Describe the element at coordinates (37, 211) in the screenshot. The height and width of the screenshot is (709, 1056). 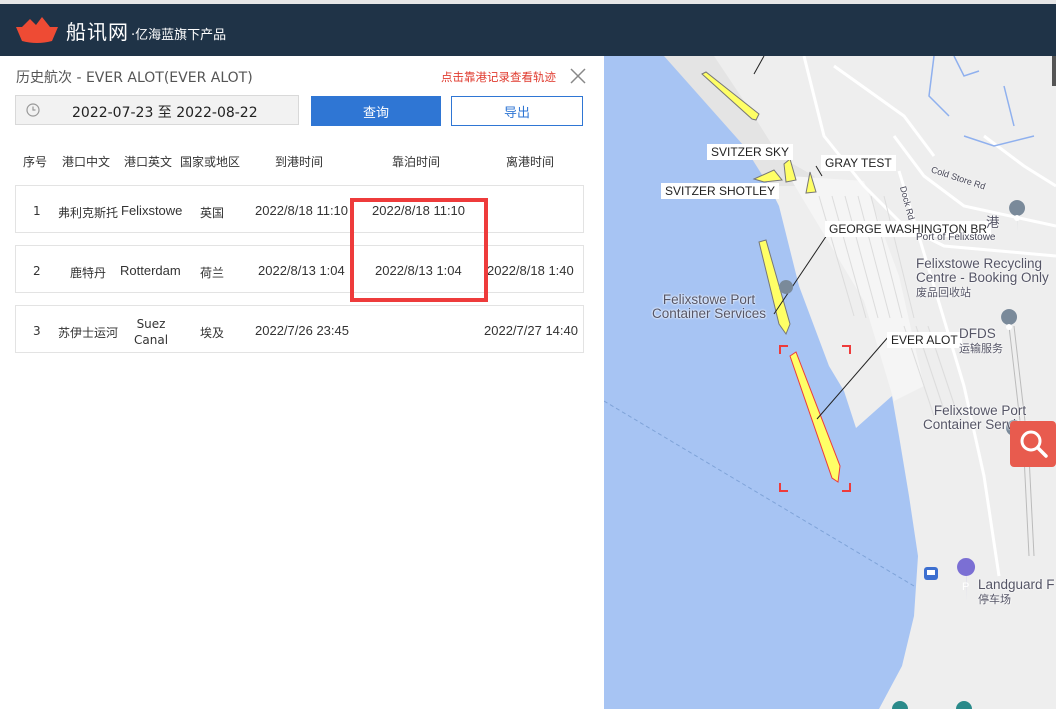
I see `row-no: 1` at that location.